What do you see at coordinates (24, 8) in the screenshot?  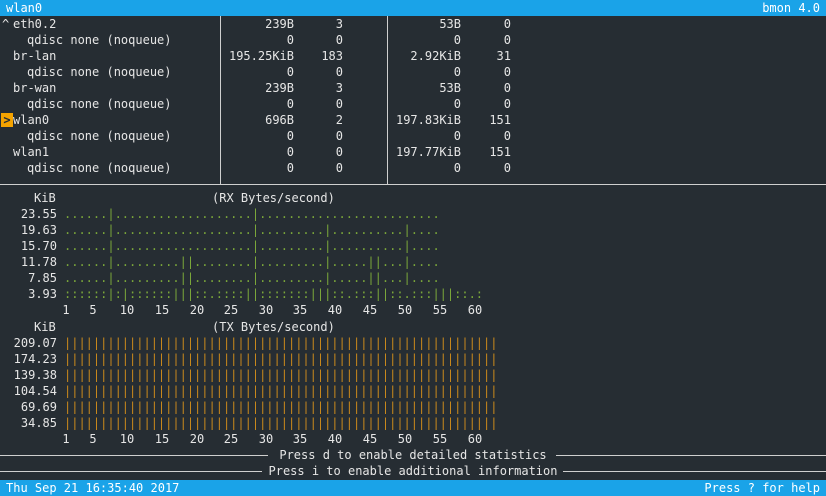 I see `selected-interface-title: wlan0` at bounding box center [24, 8].